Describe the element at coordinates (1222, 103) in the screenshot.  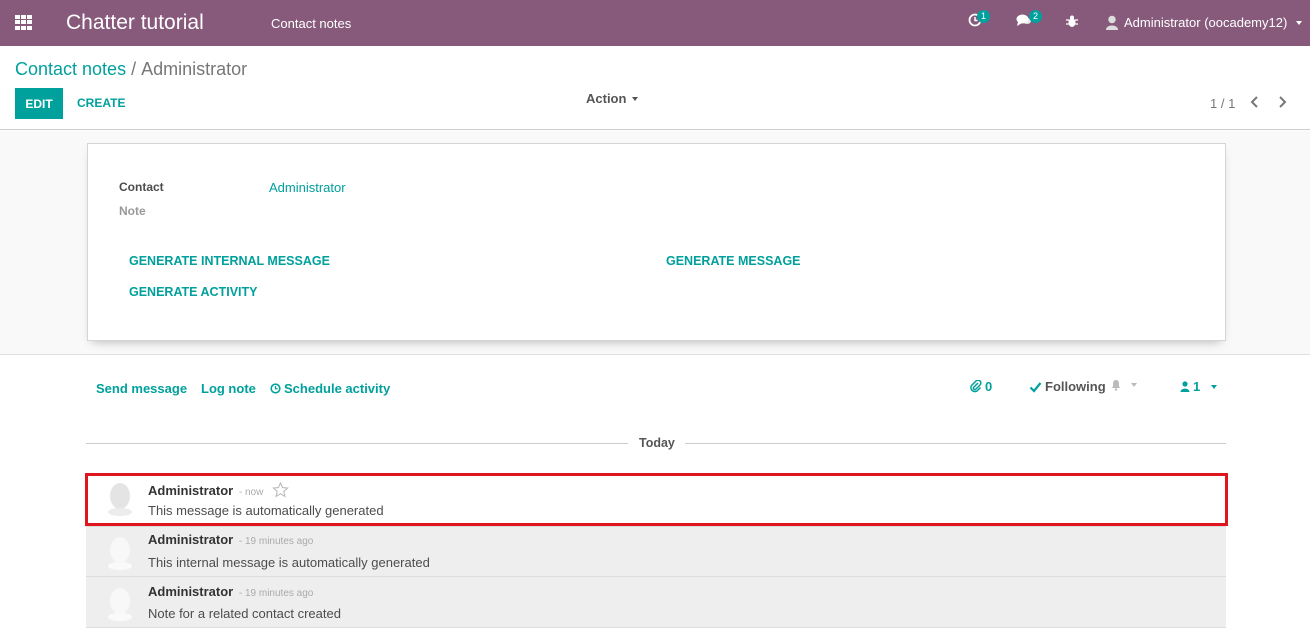
I see `pager-value: 1 / 1` at that location.